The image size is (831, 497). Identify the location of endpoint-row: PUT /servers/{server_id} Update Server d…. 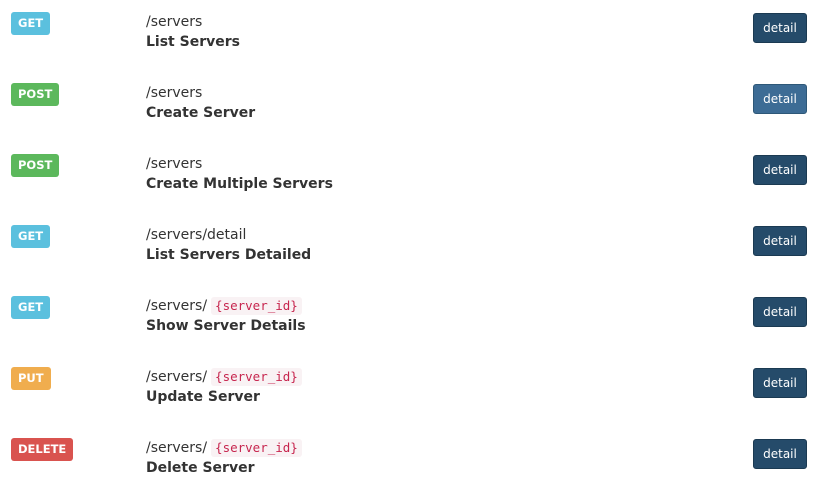
(415, 390).